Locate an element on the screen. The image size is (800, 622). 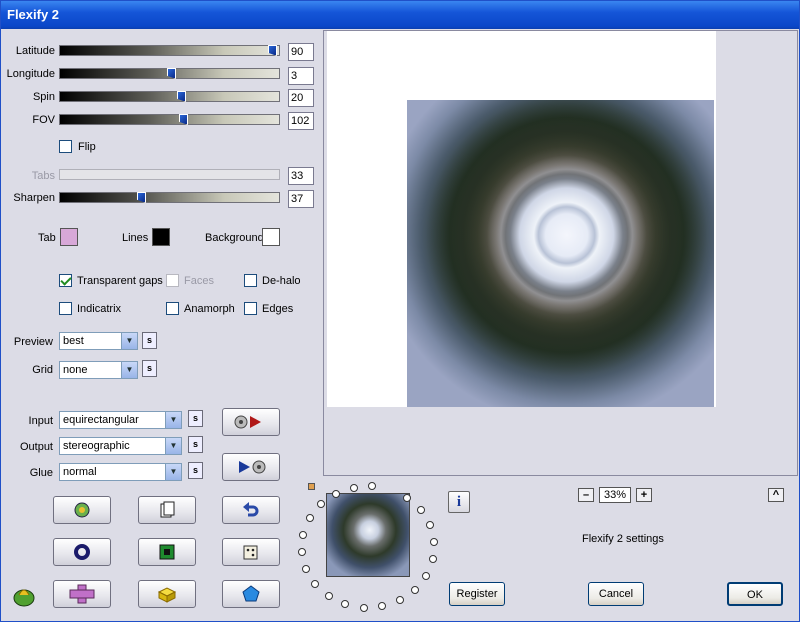
grid-select: none ▼ is located at coordinates (98, 370).